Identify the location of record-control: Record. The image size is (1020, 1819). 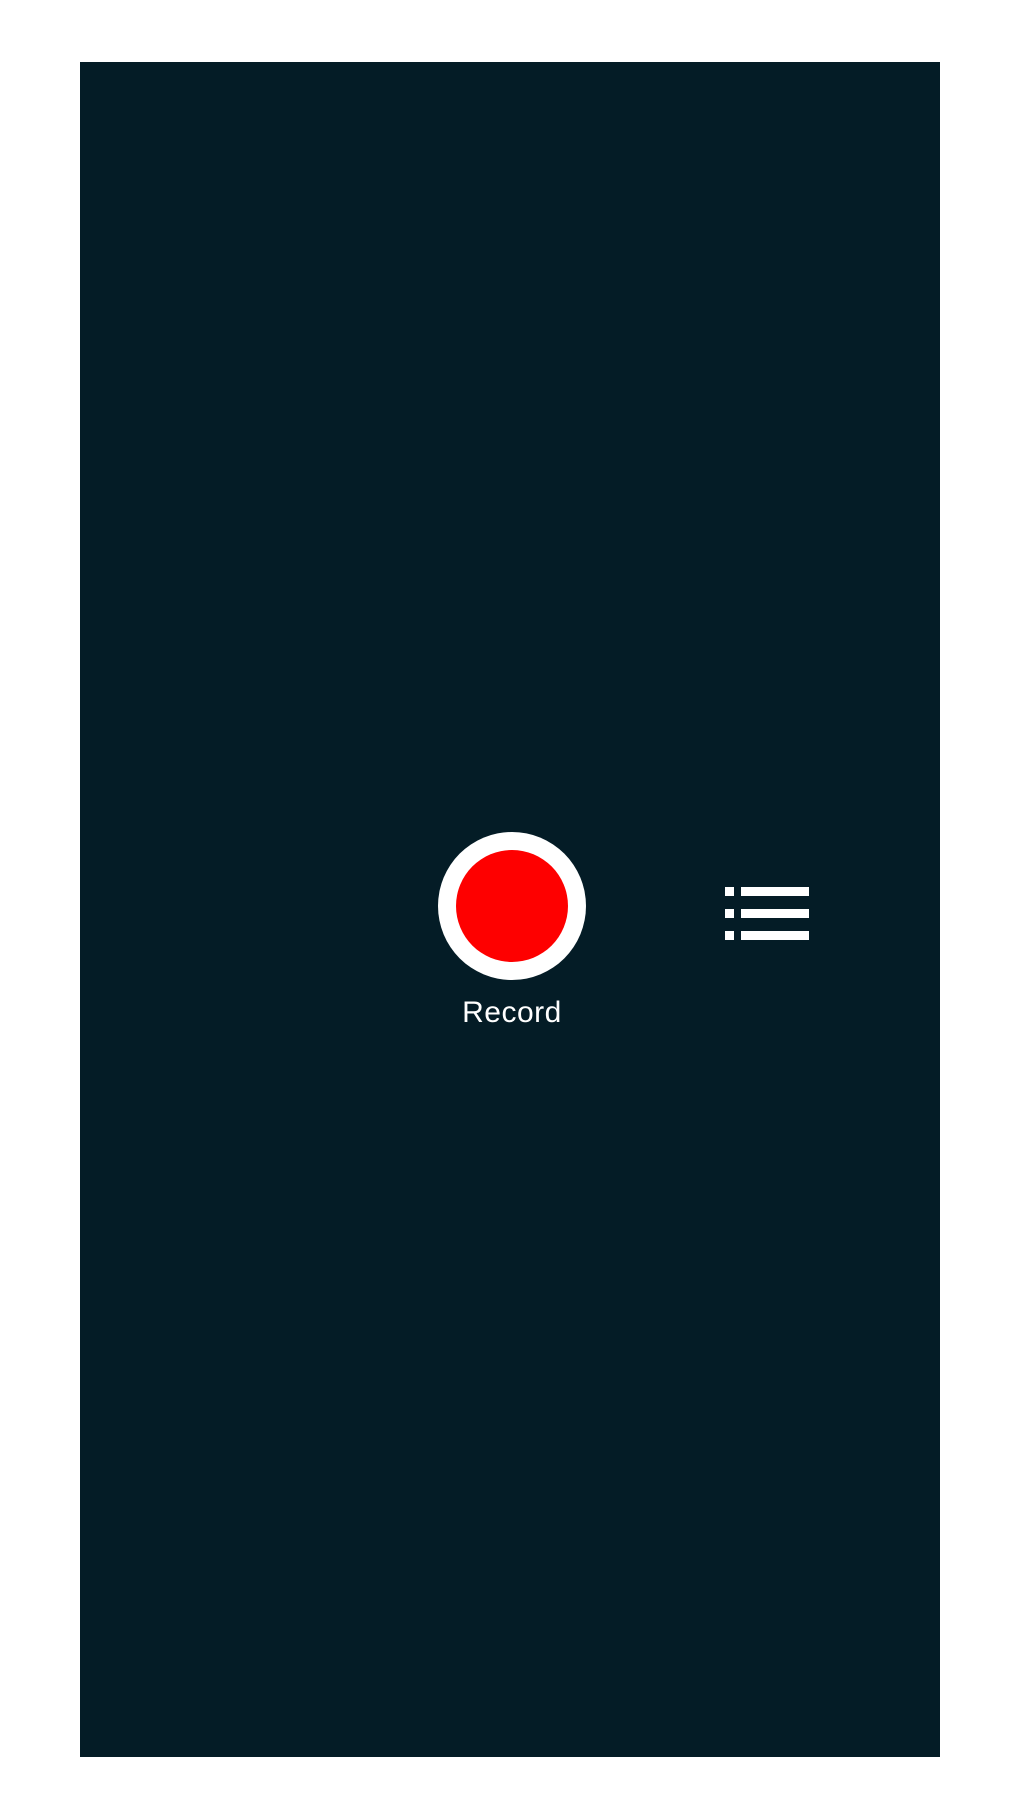
(512, 931).